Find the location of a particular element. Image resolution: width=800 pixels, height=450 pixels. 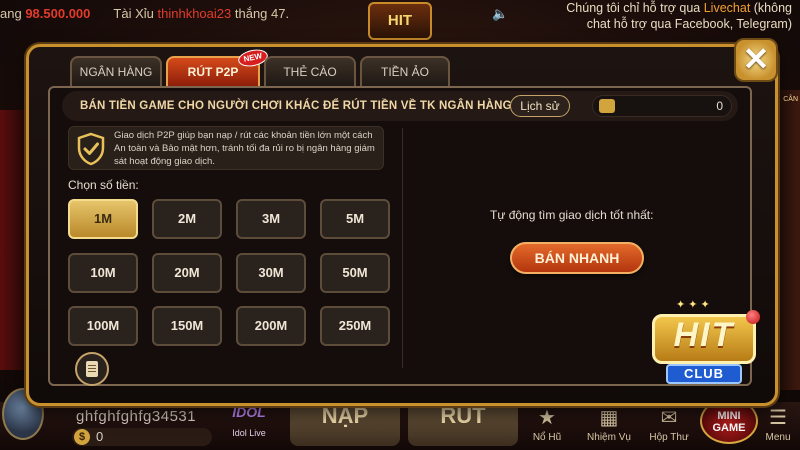

nav-mailbox: ✉ Hộp Thư is located at coordinates (669, 423).